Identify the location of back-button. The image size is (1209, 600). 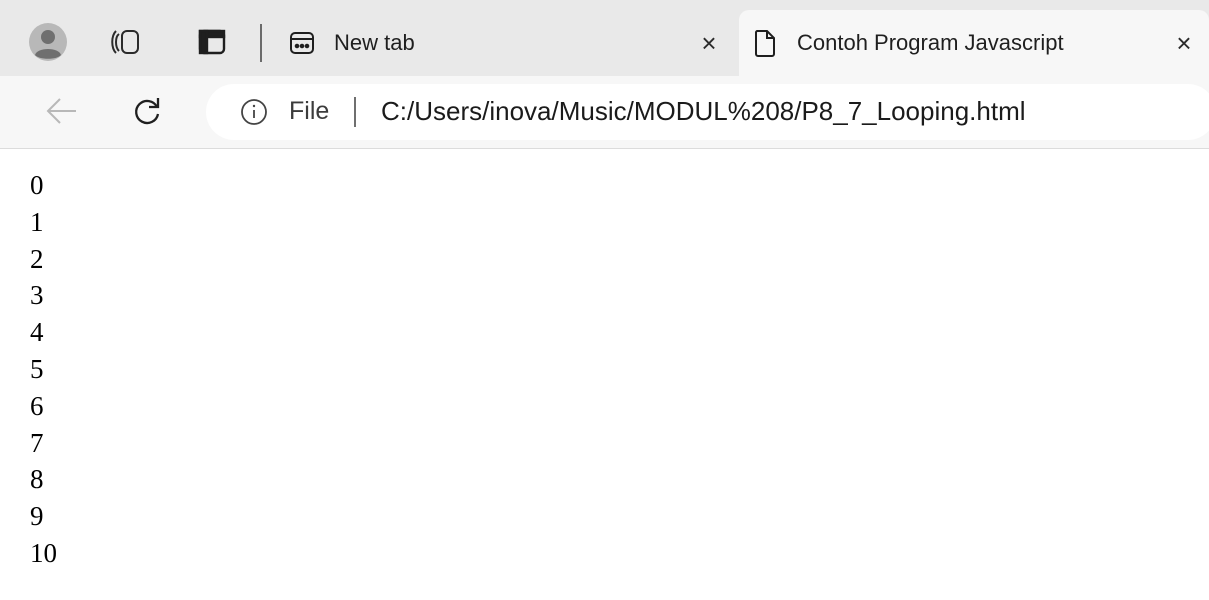
(62, 111).